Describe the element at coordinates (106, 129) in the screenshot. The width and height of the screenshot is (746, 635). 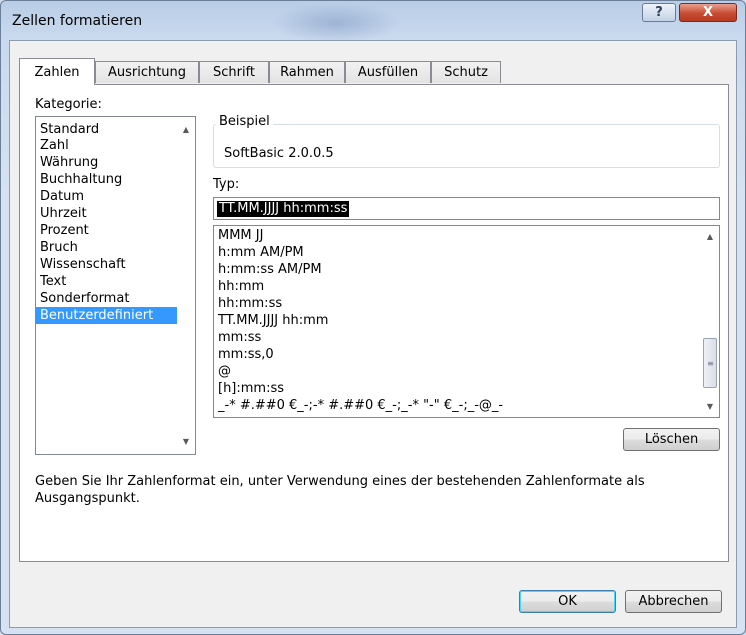
I see `category-item-standard: Standard` at that location.